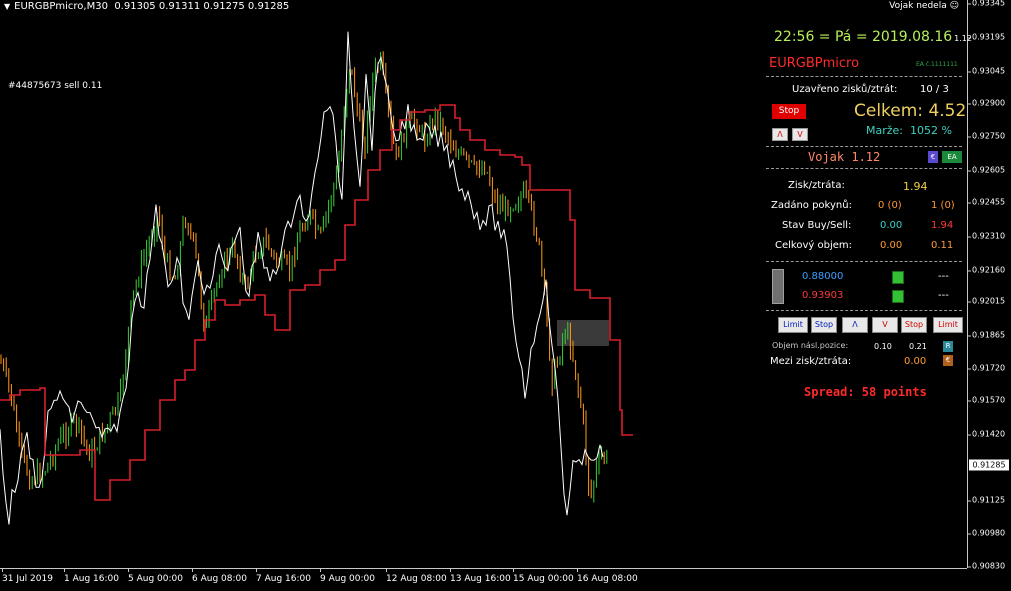 This screenshot has width=1011, height=591. What do you see at coordinates (202, 6) in the screenshot?
I see `ohlc-readout: 0.91305 0.91311 0.91275 0.91285` at bounding box center [202, 6].